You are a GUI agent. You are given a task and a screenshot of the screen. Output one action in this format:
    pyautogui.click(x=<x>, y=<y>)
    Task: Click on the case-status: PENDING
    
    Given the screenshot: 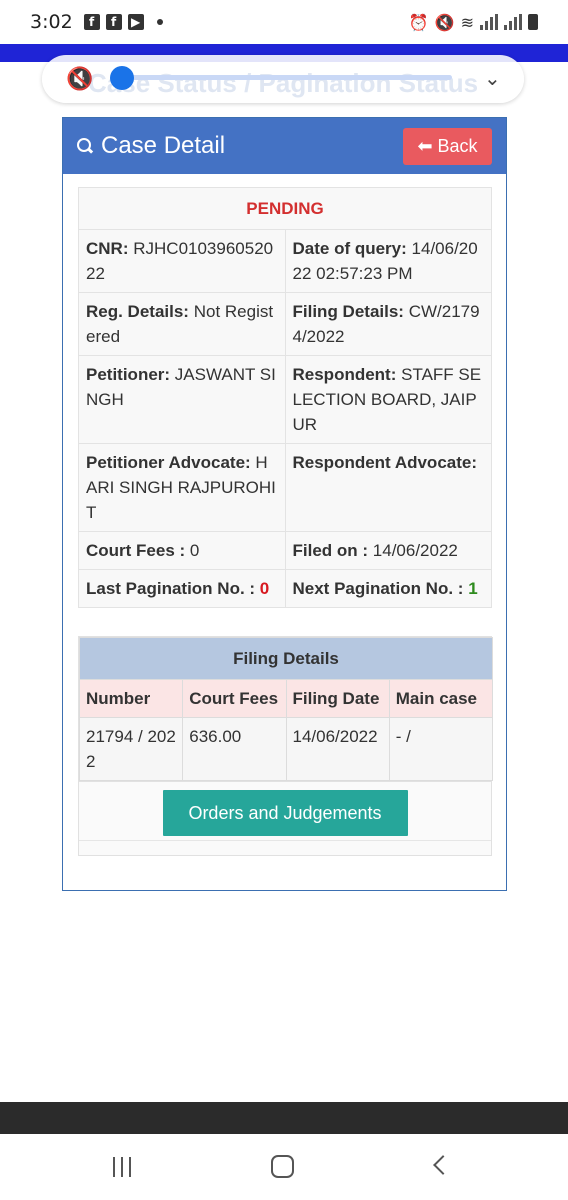 What is the action you would take?
    pyautogui.click(x=285, y=208)
    